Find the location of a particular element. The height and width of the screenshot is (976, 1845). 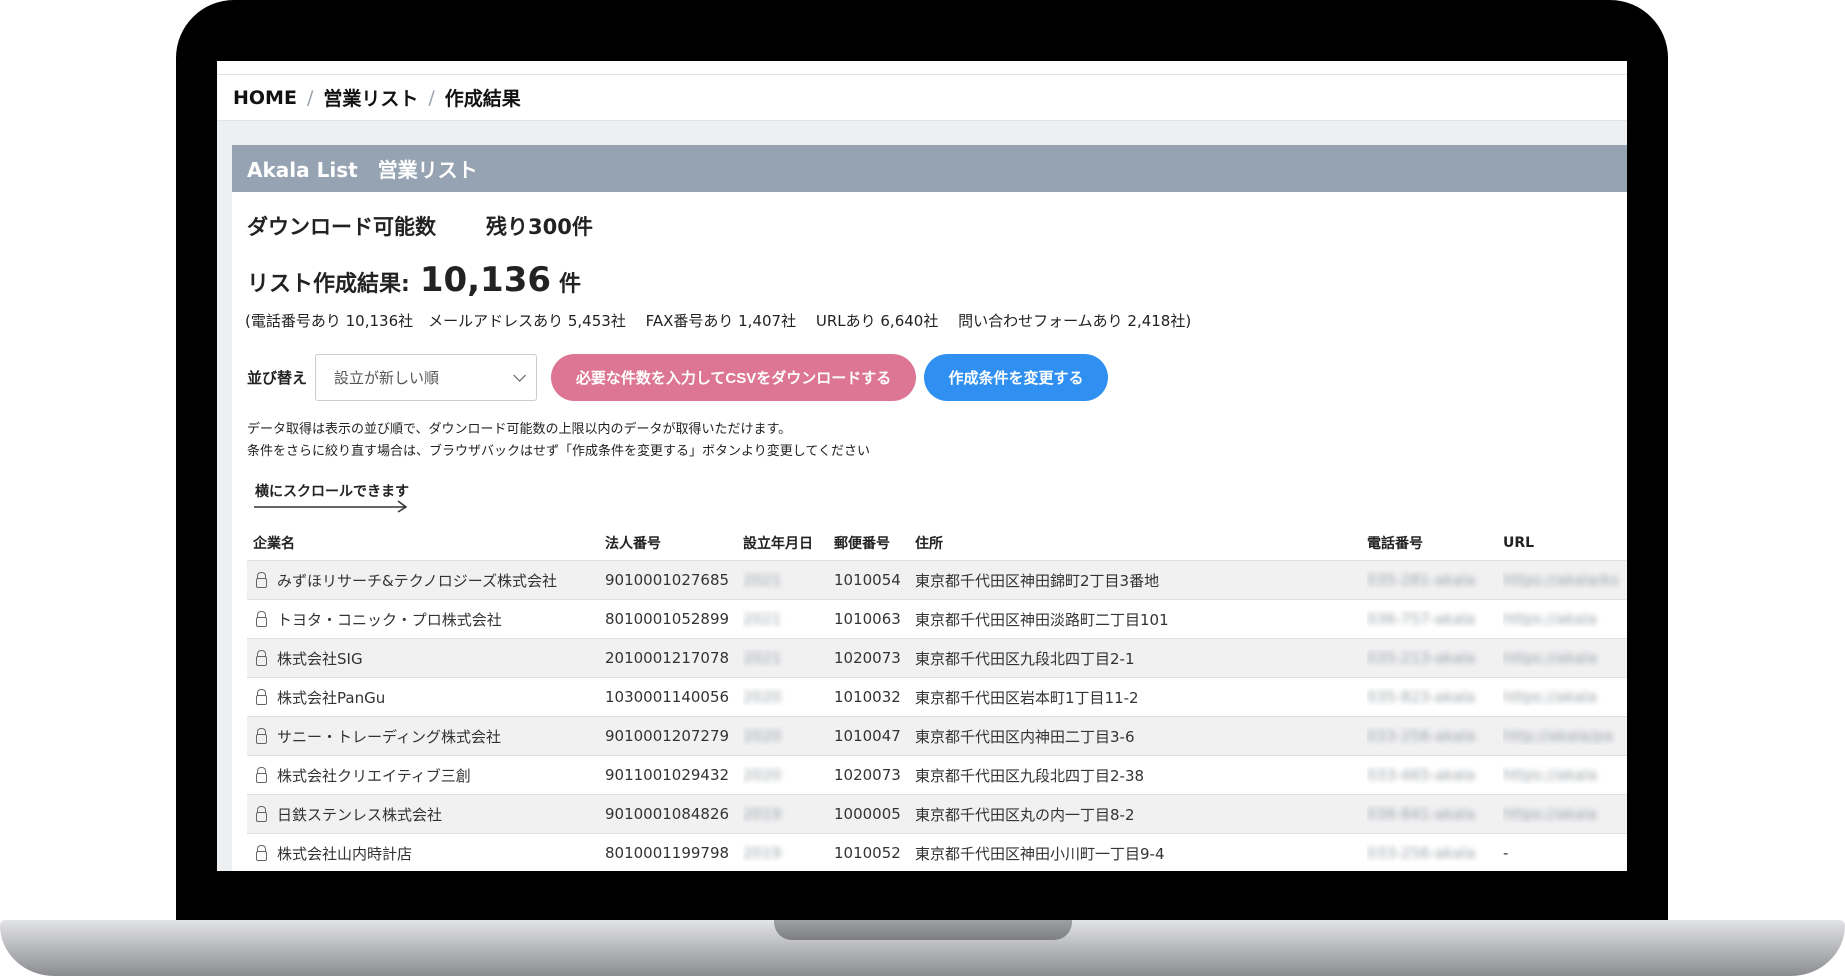

cell-address: 東京都千代田区九段北四丁目2-38 is located at coordinates (1141, 775).